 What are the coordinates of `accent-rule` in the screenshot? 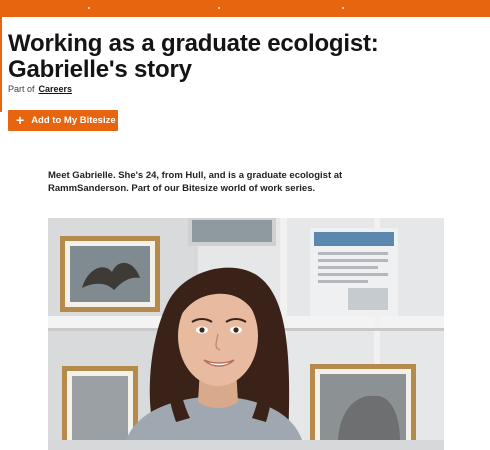 It's located at (1, 64).